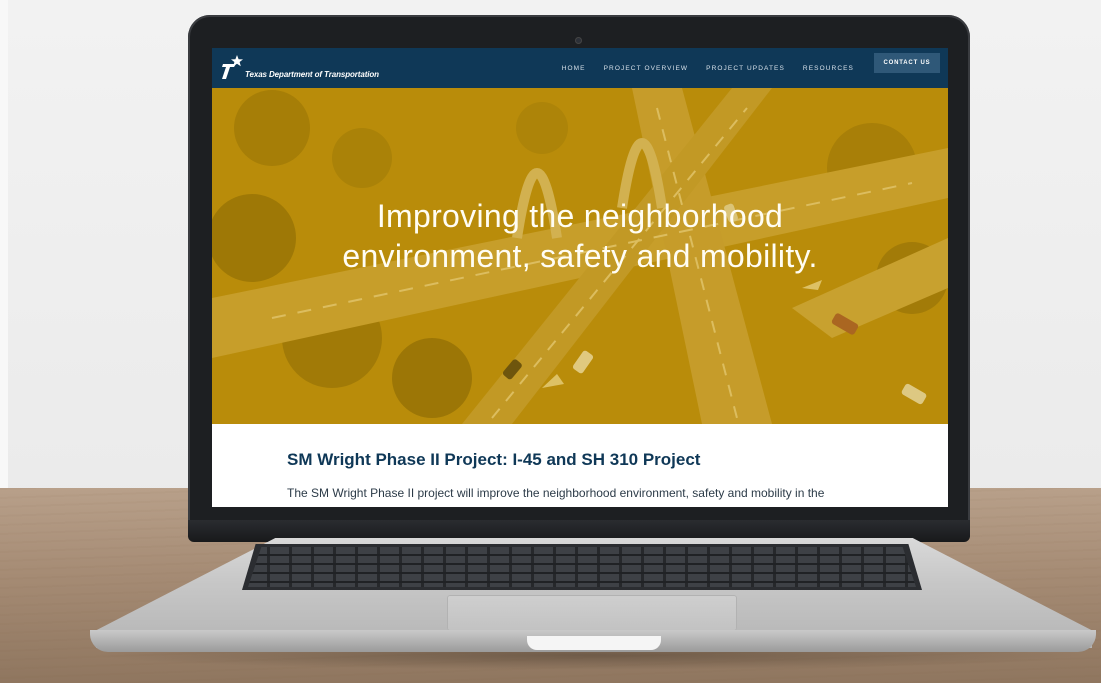  What do you see at coordinates (592, 613) in the screenshot?
I see `laptop-trackpad` at bounding box center [592, 613].